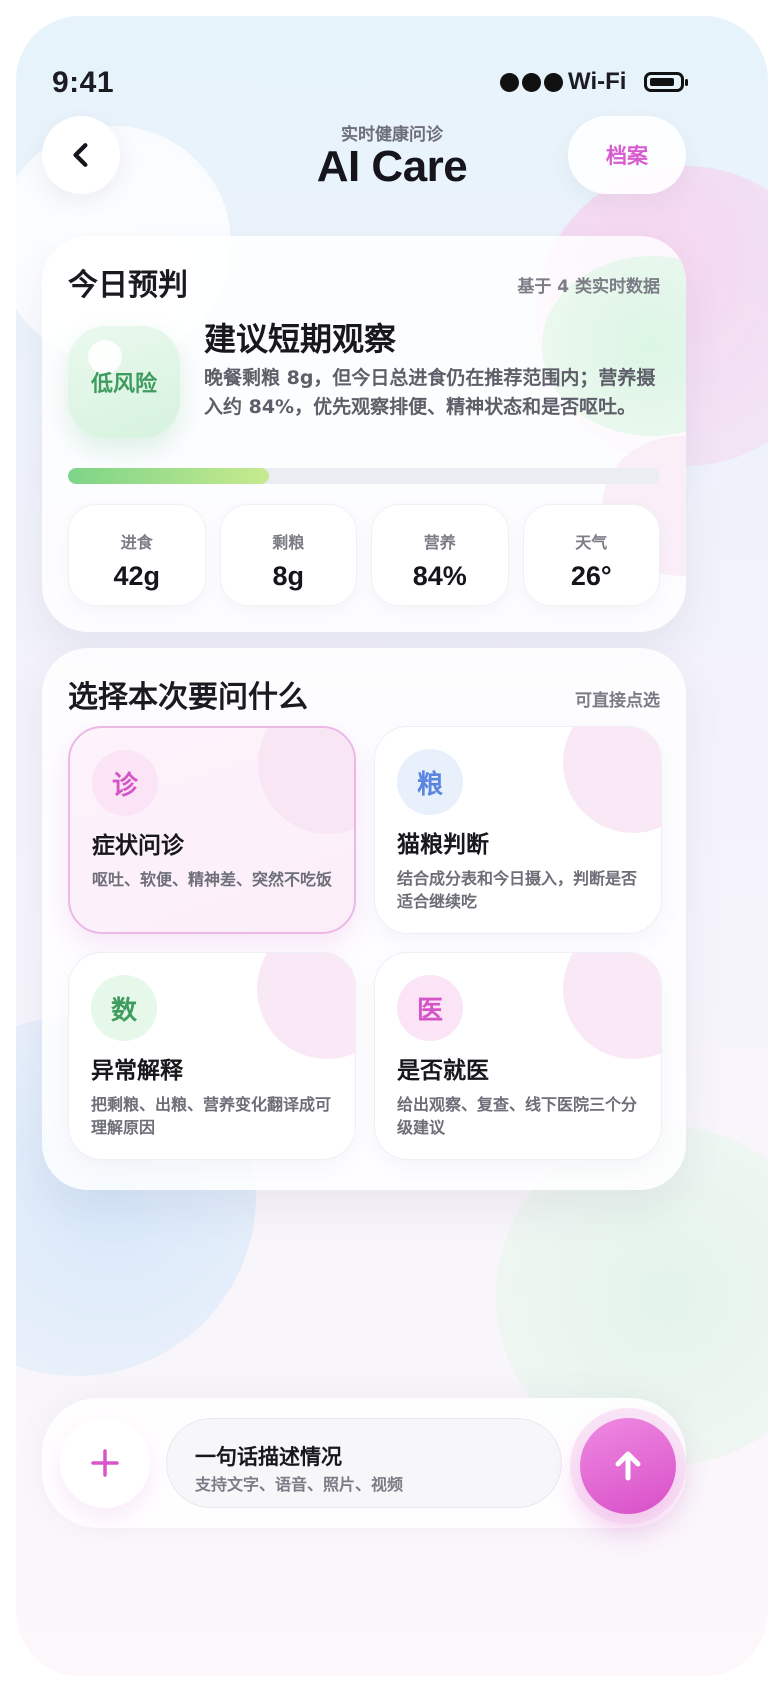 The width and height of the screenshot is (784, 1692). I want to click on food-icon: 粮, so click(430, 782).